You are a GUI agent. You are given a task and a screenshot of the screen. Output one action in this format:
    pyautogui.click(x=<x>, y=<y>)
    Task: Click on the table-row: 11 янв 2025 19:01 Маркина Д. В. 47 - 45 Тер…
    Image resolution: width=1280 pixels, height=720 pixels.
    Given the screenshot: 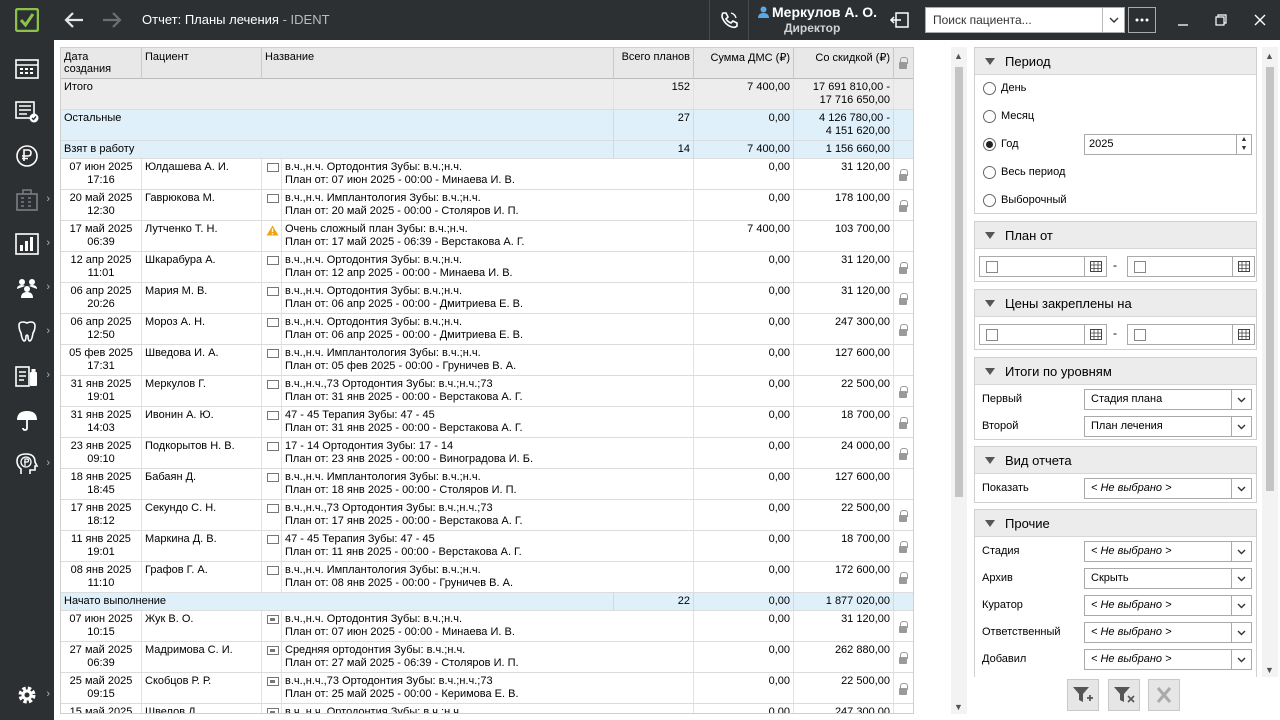 What is the action you would take?
    pyautogui.click(x=487, y=546)
    